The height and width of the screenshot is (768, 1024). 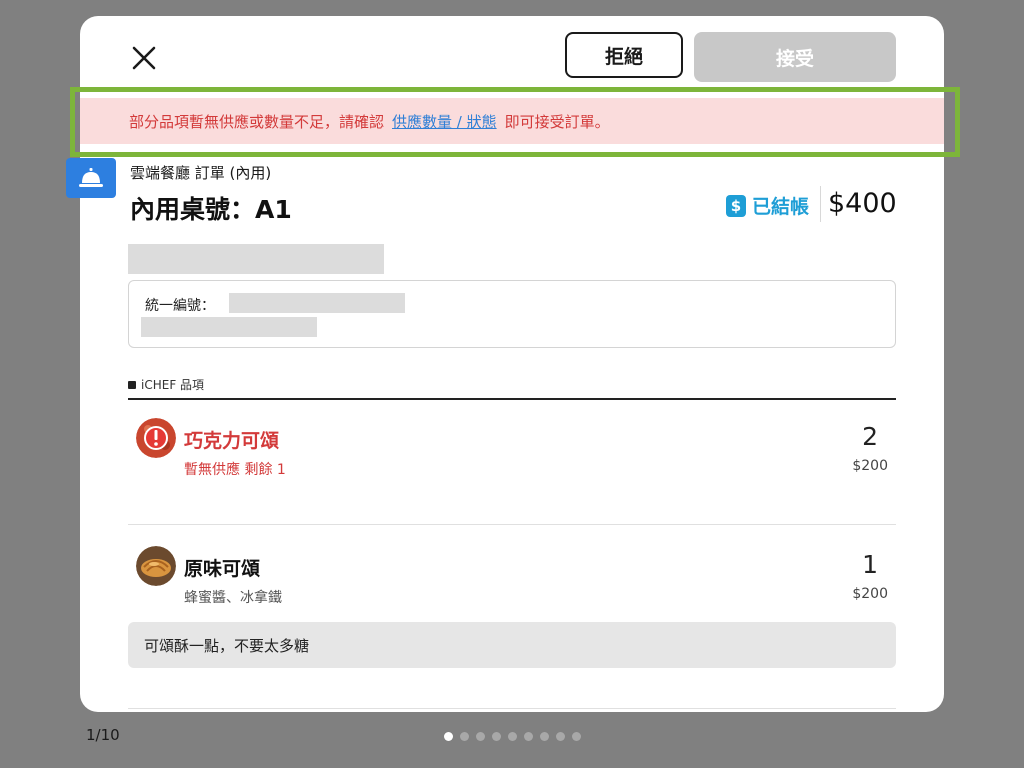 What do you see at coordinates (180, 306) in the screenshot?
I see `tax-id-label: 統一編號：` at bounding box center [180, 306].